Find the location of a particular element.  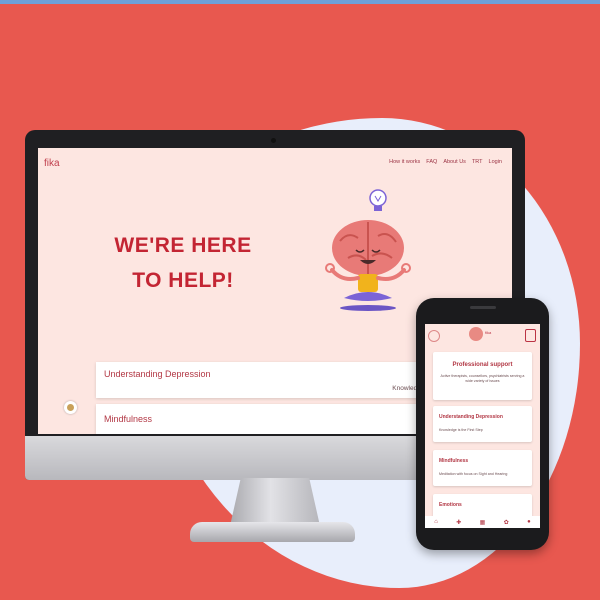

nav-login: Login is located at coordinates (495, 162).